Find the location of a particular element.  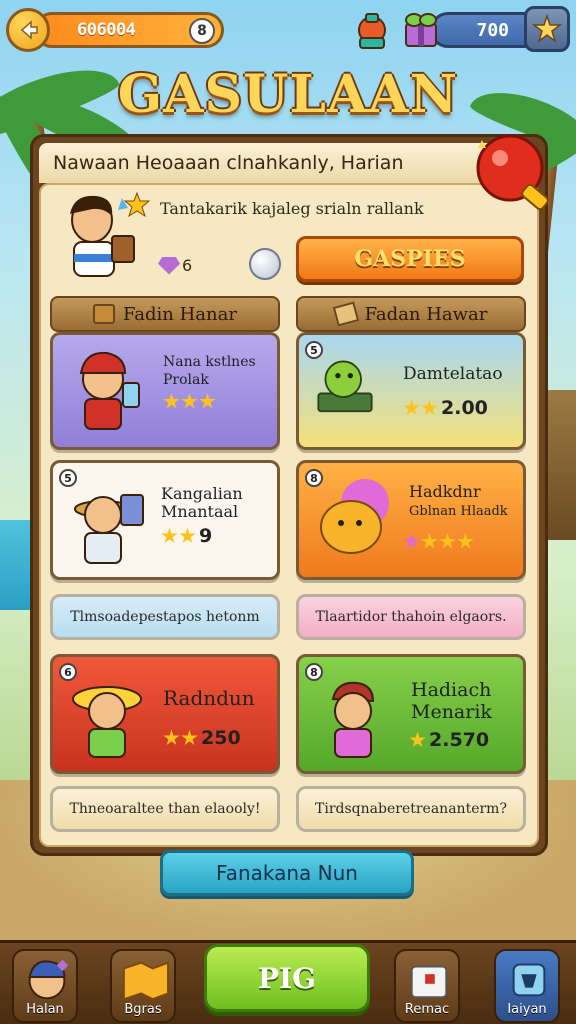

info-strip-text: Tlaartidor thahoin elgaors. is located at coordinates (411, 617).